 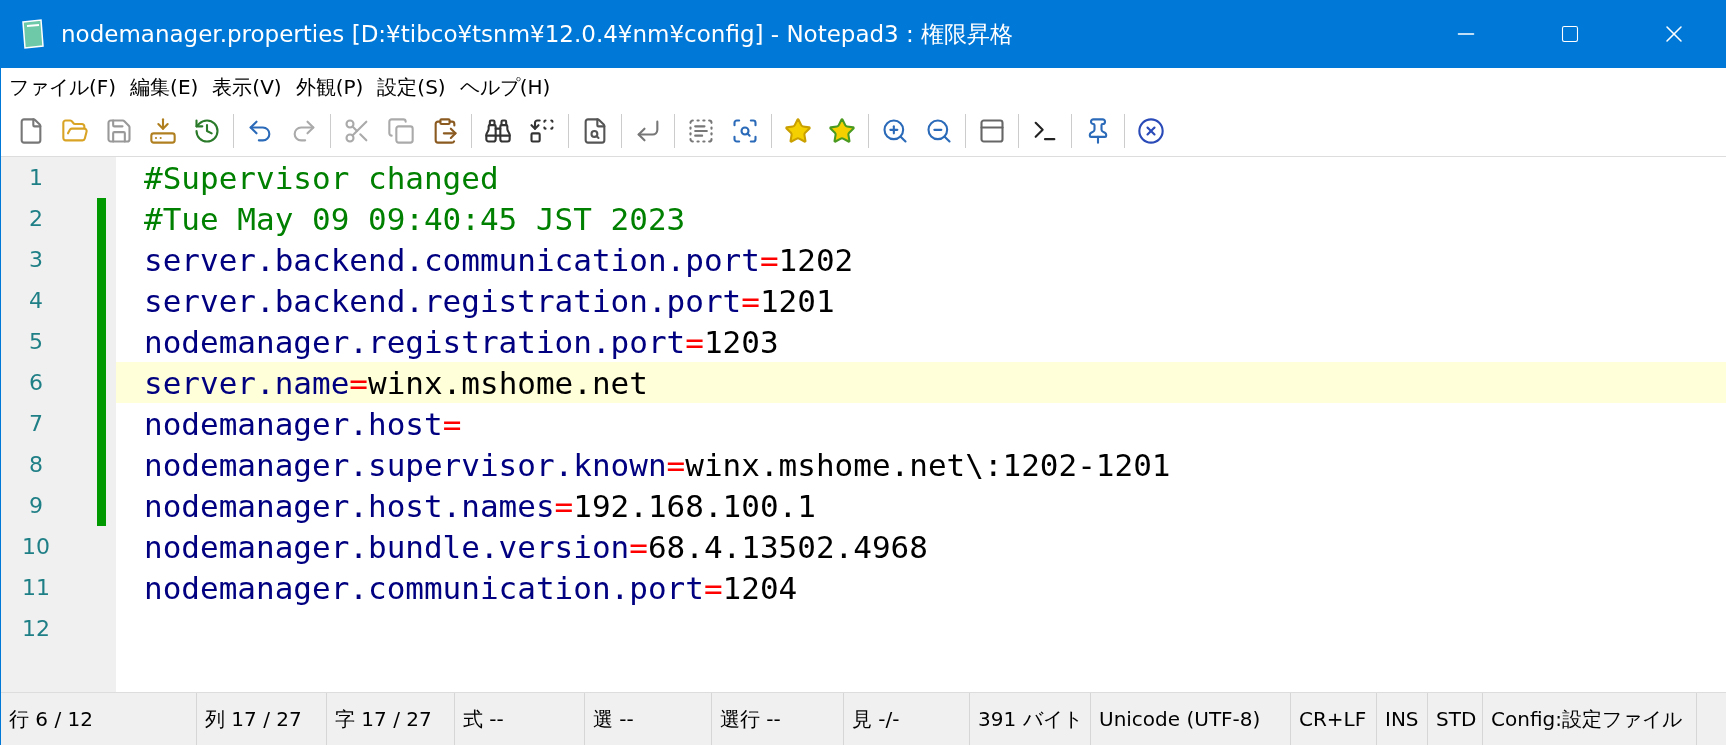 What do you see at coordinates (36, 300) in the screenshot?
I see `line-number: 4` at bounding box center [36, 300].